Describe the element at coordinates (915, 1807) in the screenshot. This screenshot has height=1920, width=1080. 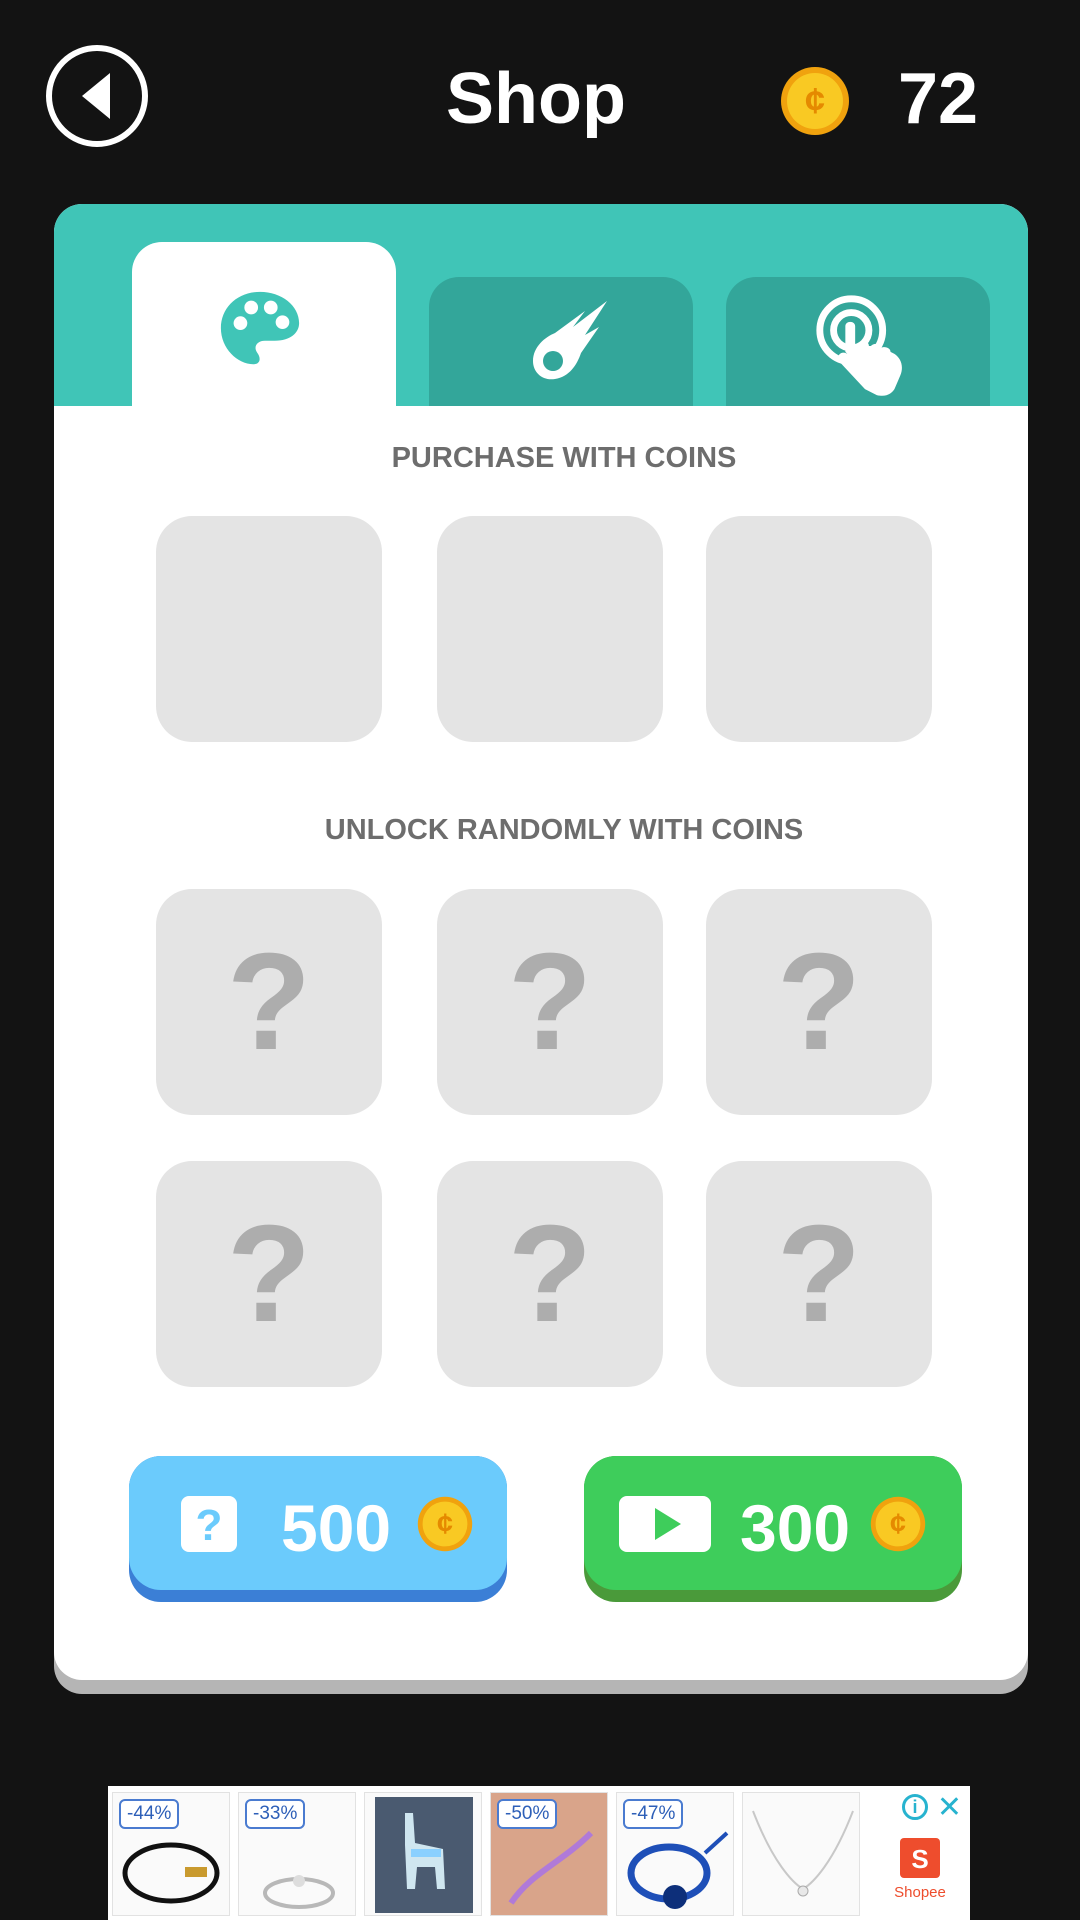
I see `ad-info-icon: i` at that location.